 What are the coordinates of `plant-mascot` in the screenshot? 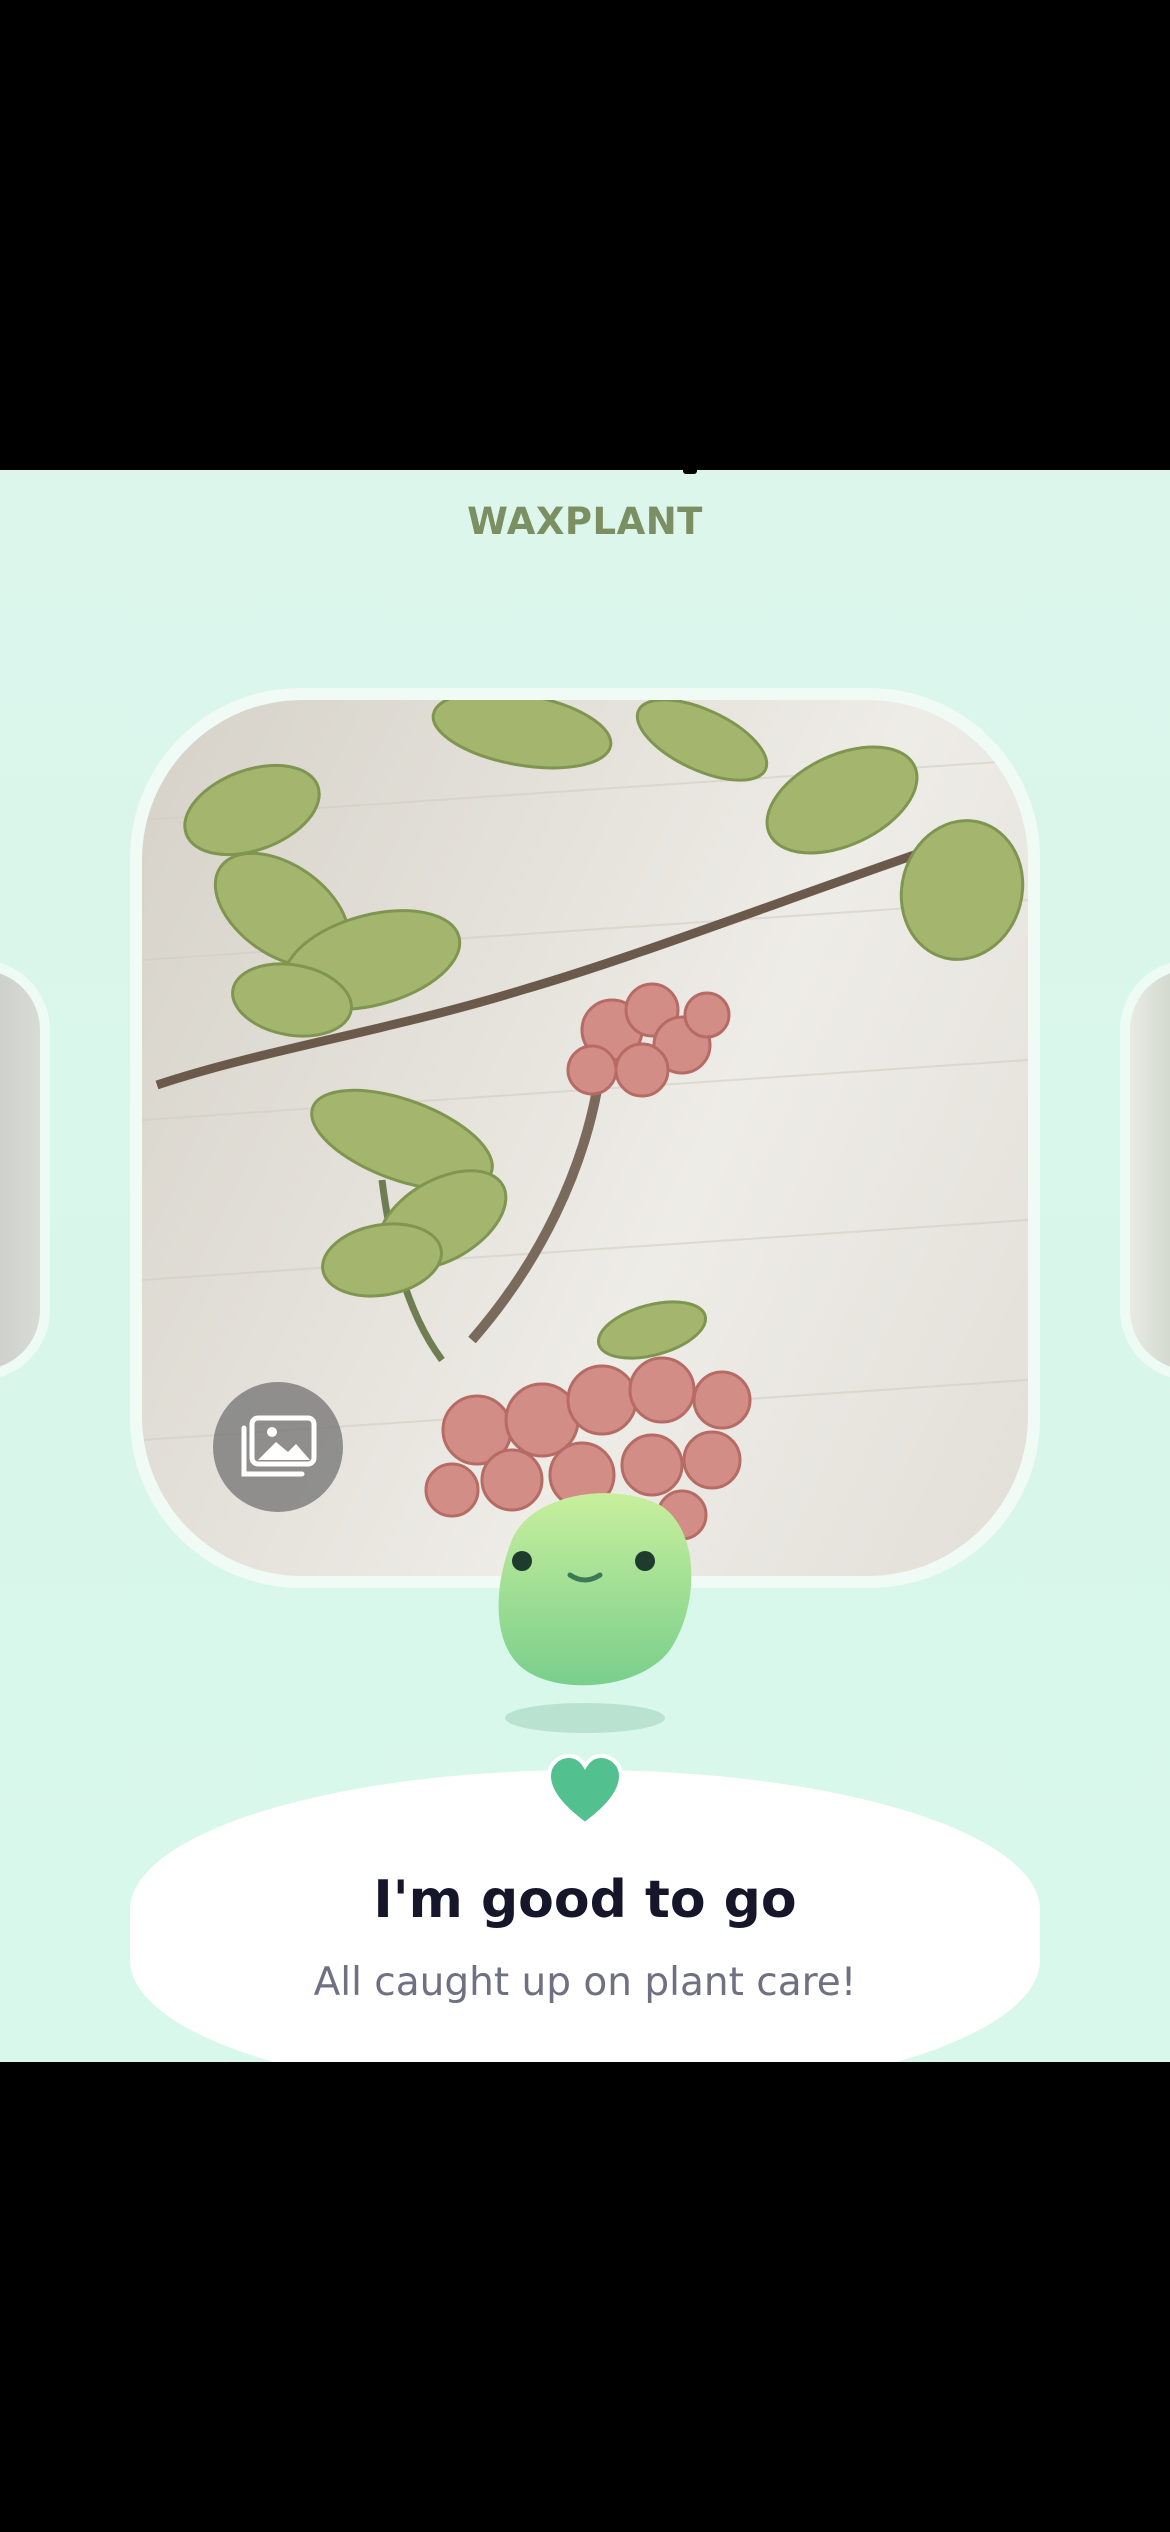 It's located at (585, 1585).